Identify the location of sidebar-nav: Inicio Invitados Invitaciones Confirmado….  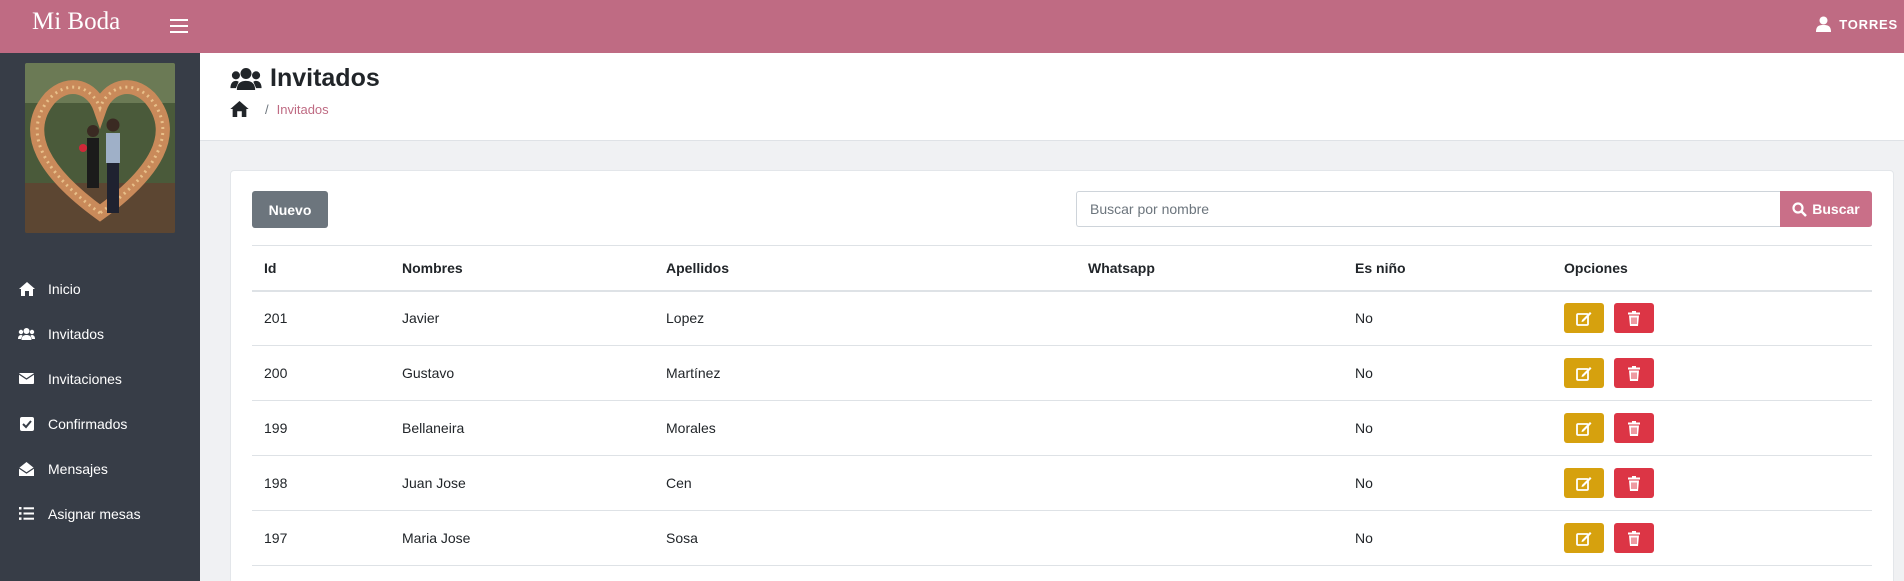
(100, 401).